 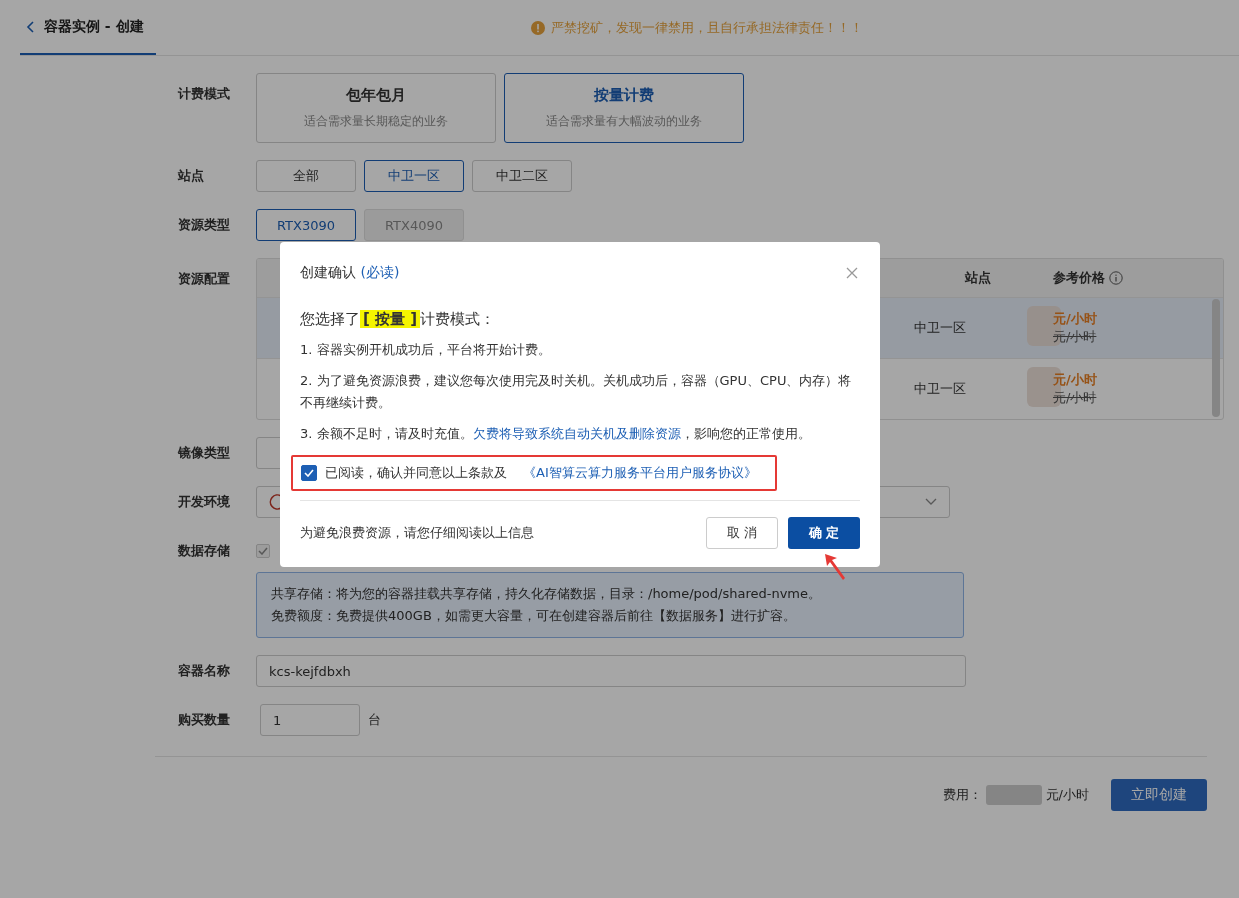 I want to click on warning-text: 严禁挖矿，发现一律禁用，且自行承担法律责任！！！, so click(x=707, y=27).